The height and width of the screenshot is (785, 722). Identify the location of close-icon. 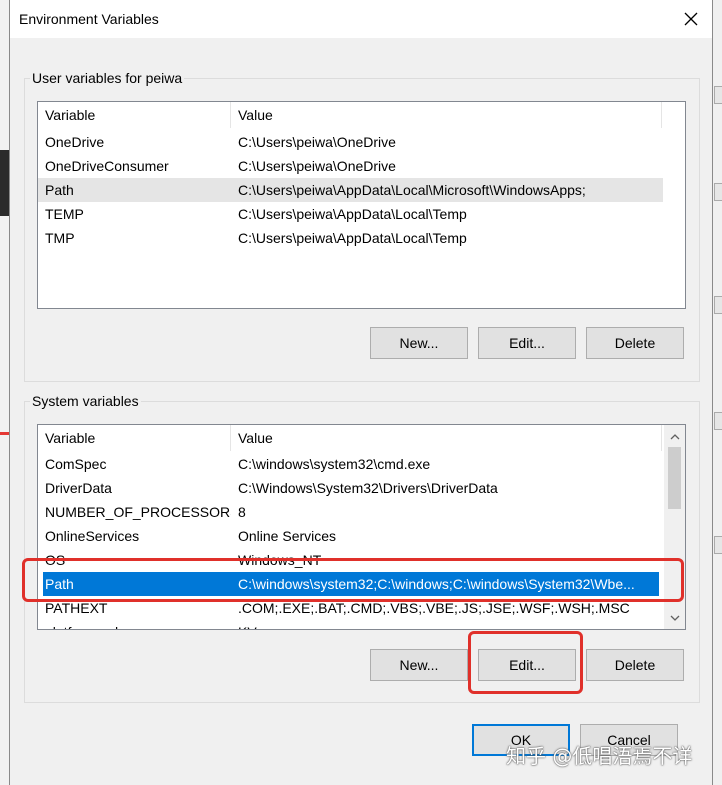
(691, 19).